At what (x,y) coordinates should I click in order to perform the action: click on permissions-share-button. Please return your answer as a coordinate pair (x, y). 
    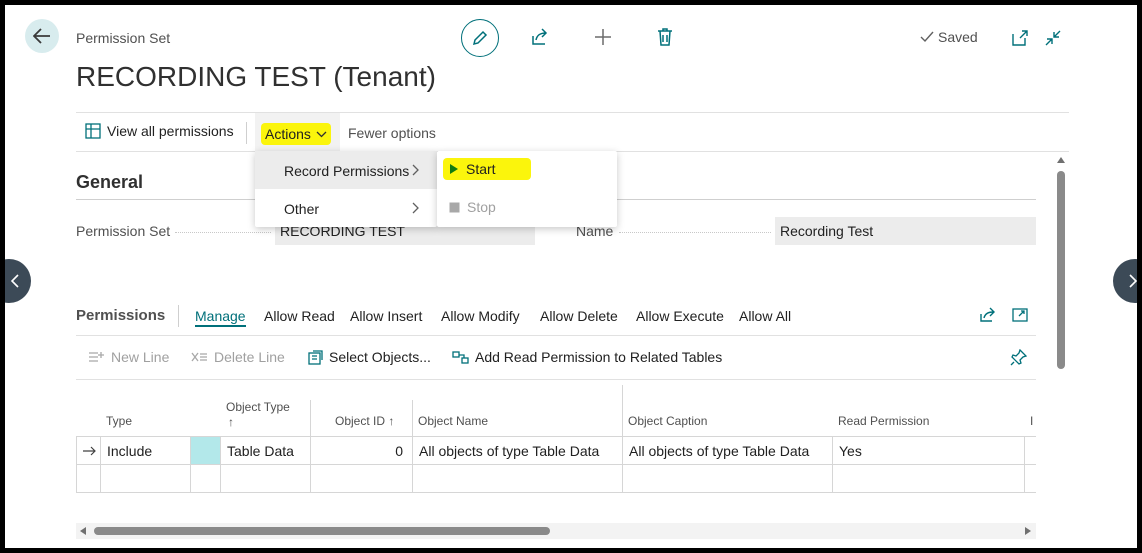
    Looking at the image, I should click on (988, 317).